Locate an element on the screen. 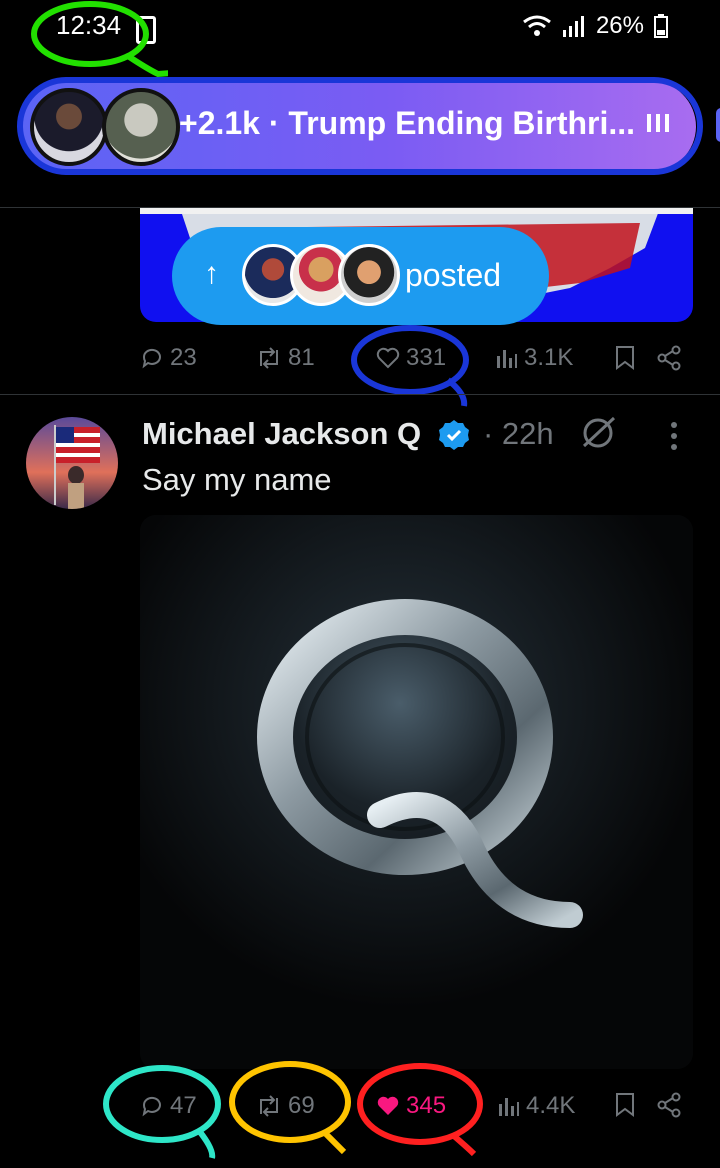 The height and width of the screenshot is (1168, 720). poster-avatar is located at coordinates (369, 275).